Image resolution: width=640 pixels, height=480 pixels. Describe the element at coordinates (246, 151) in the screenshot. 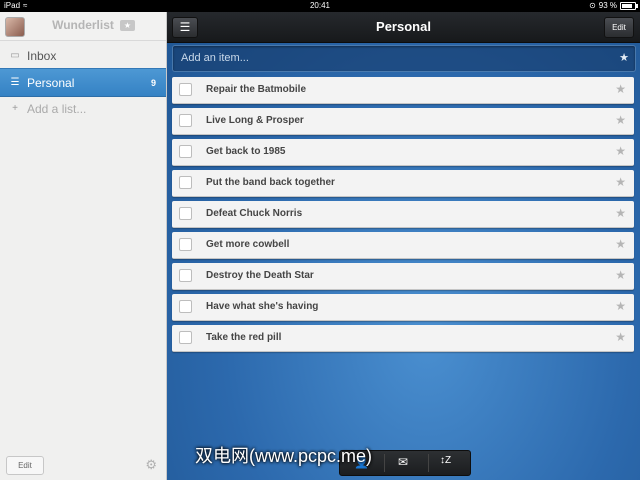

I see `task-title: Get back to 1985` at that location.